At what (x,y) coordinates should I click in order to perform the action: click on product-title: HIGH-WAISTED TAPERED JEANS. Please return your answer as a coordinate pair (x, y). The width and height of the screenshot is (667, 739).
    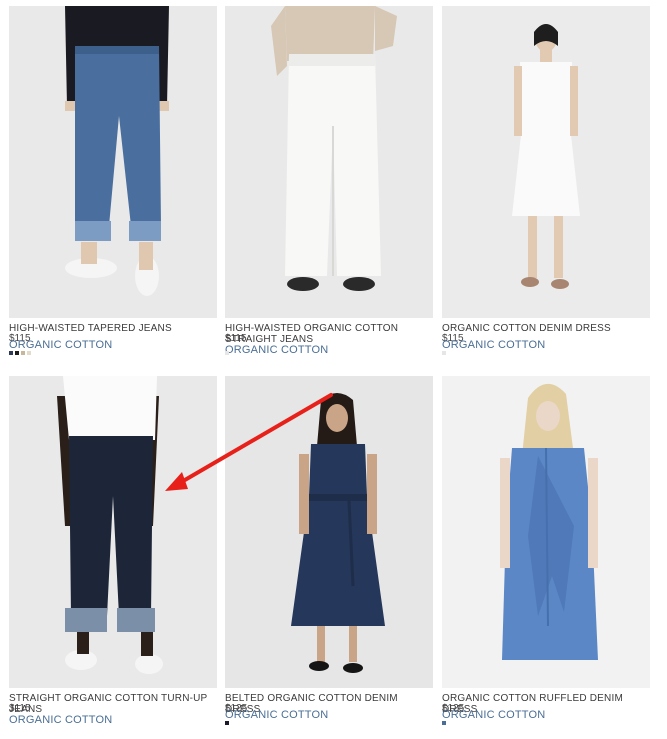
    Looking at the image, I should click on (113, 328).